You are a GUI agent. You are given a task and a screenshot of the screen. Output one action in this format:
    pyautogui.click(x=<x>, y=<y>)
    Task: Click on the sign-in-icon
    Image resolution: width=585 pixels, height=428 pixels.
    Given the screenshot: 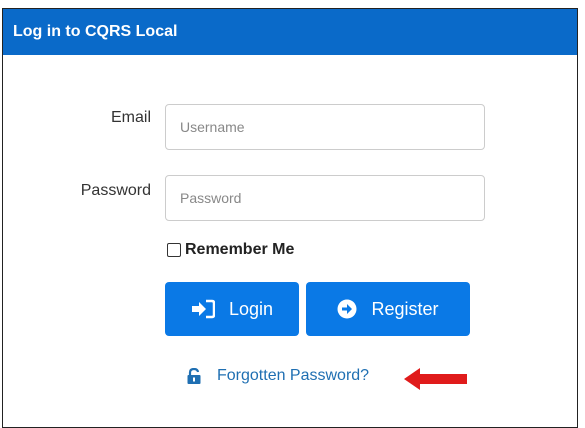 What is the action you would take?
    pyautogui.click(x=203, y=309)
    